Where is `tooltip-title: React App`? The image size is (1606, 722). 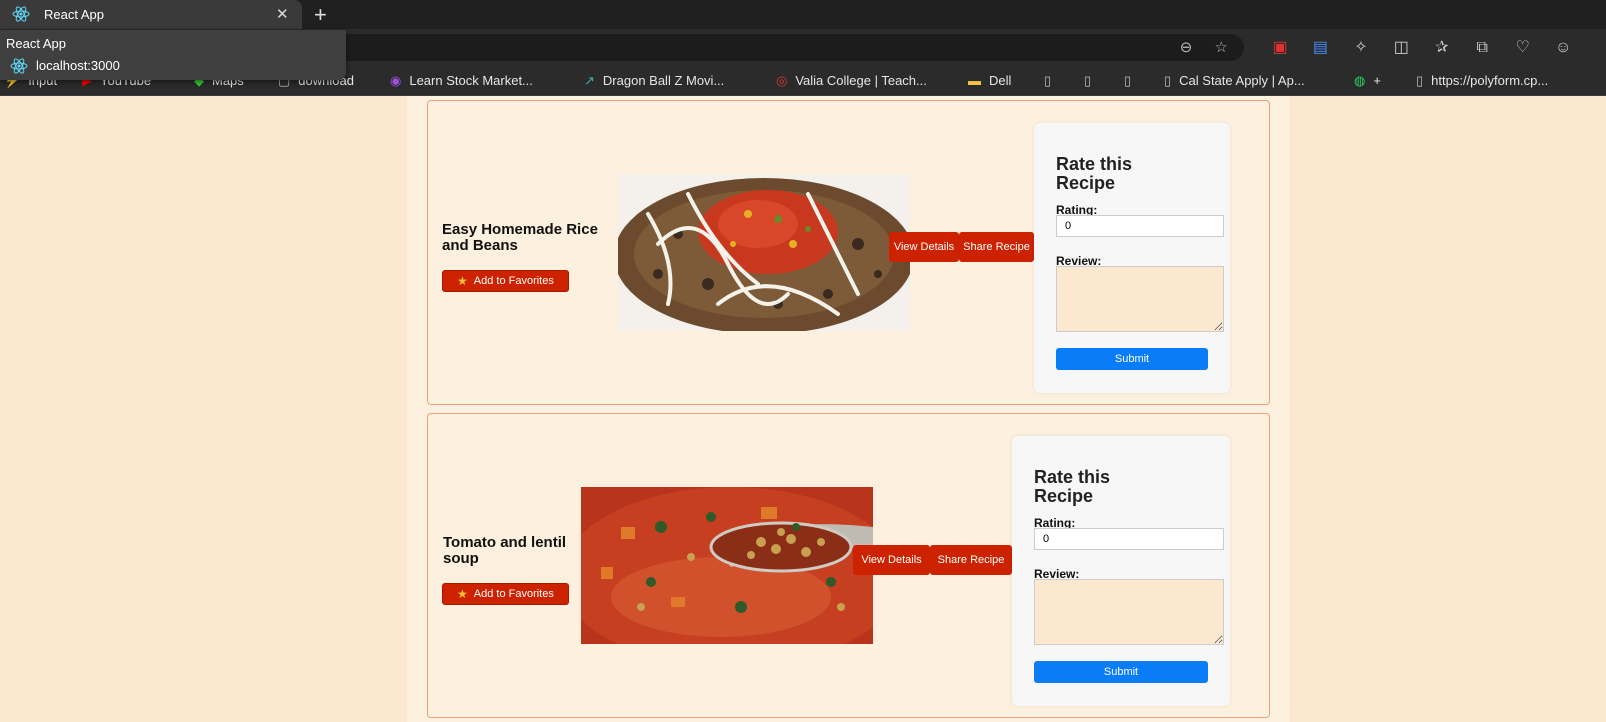 tooltip-title: React App is located at coordinates (36, 43).